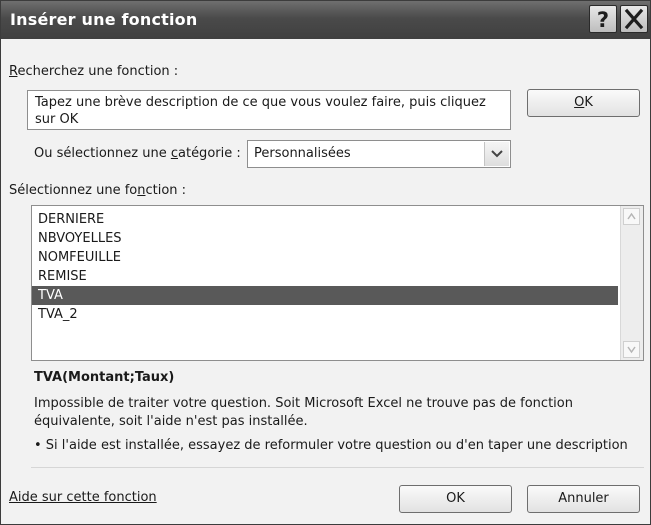 This screenshot has width=651, height=525. I want to click on function-list-item: REMISE, so click(325, 276).